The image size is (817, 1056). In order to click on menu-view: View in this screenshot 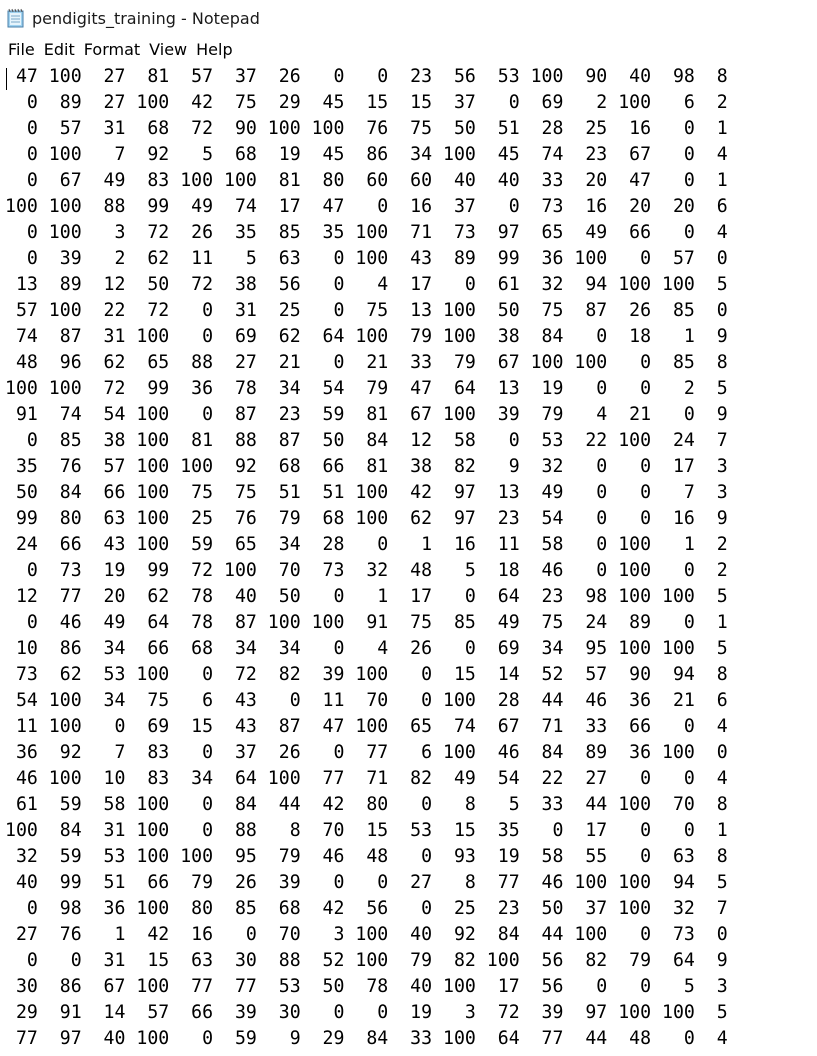, I will do `click(164, 49)`.